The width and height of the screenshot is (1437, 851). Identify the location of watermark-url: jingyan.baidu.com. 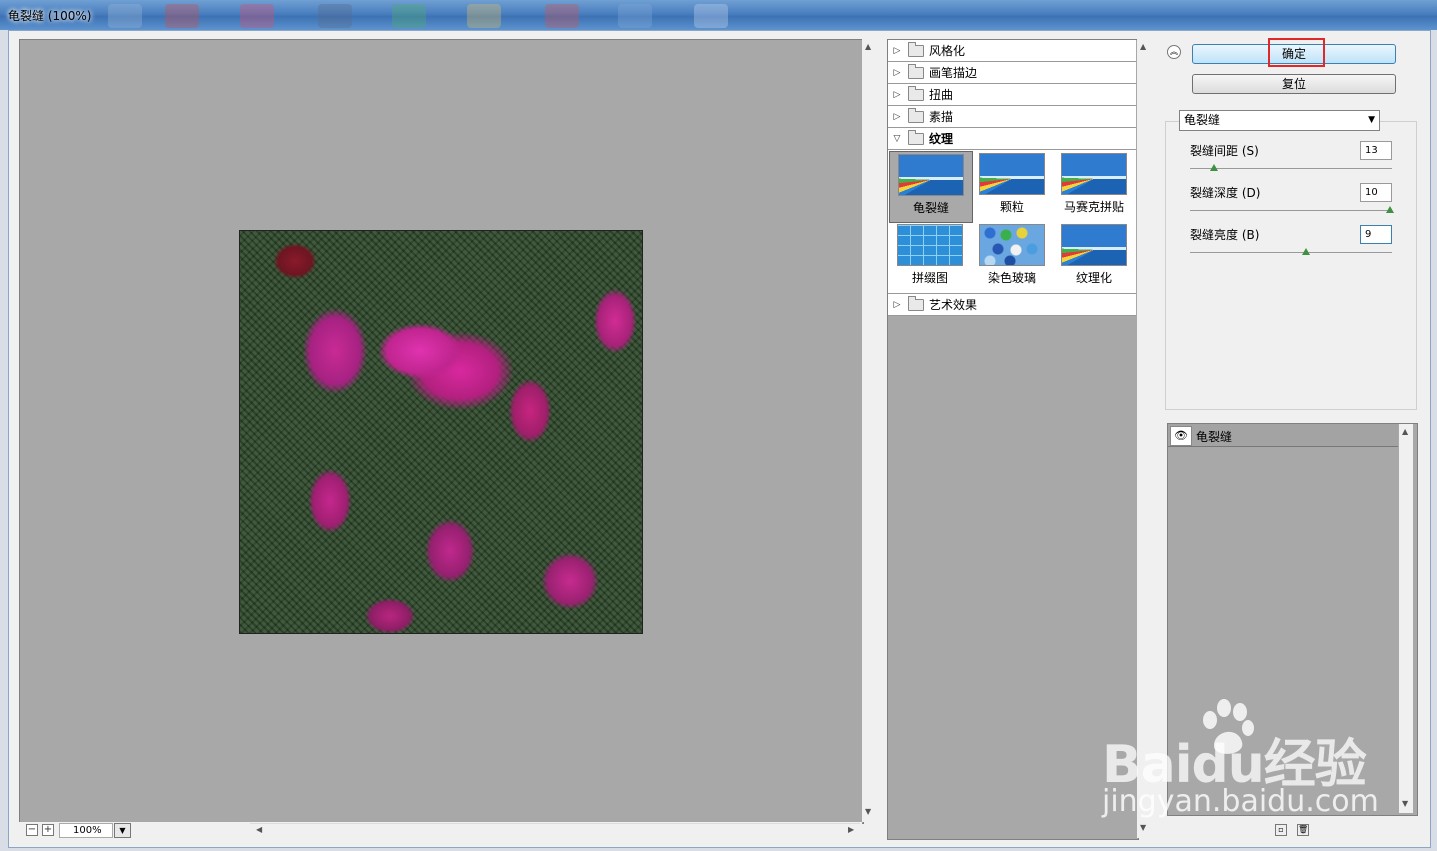
(1240, 801).